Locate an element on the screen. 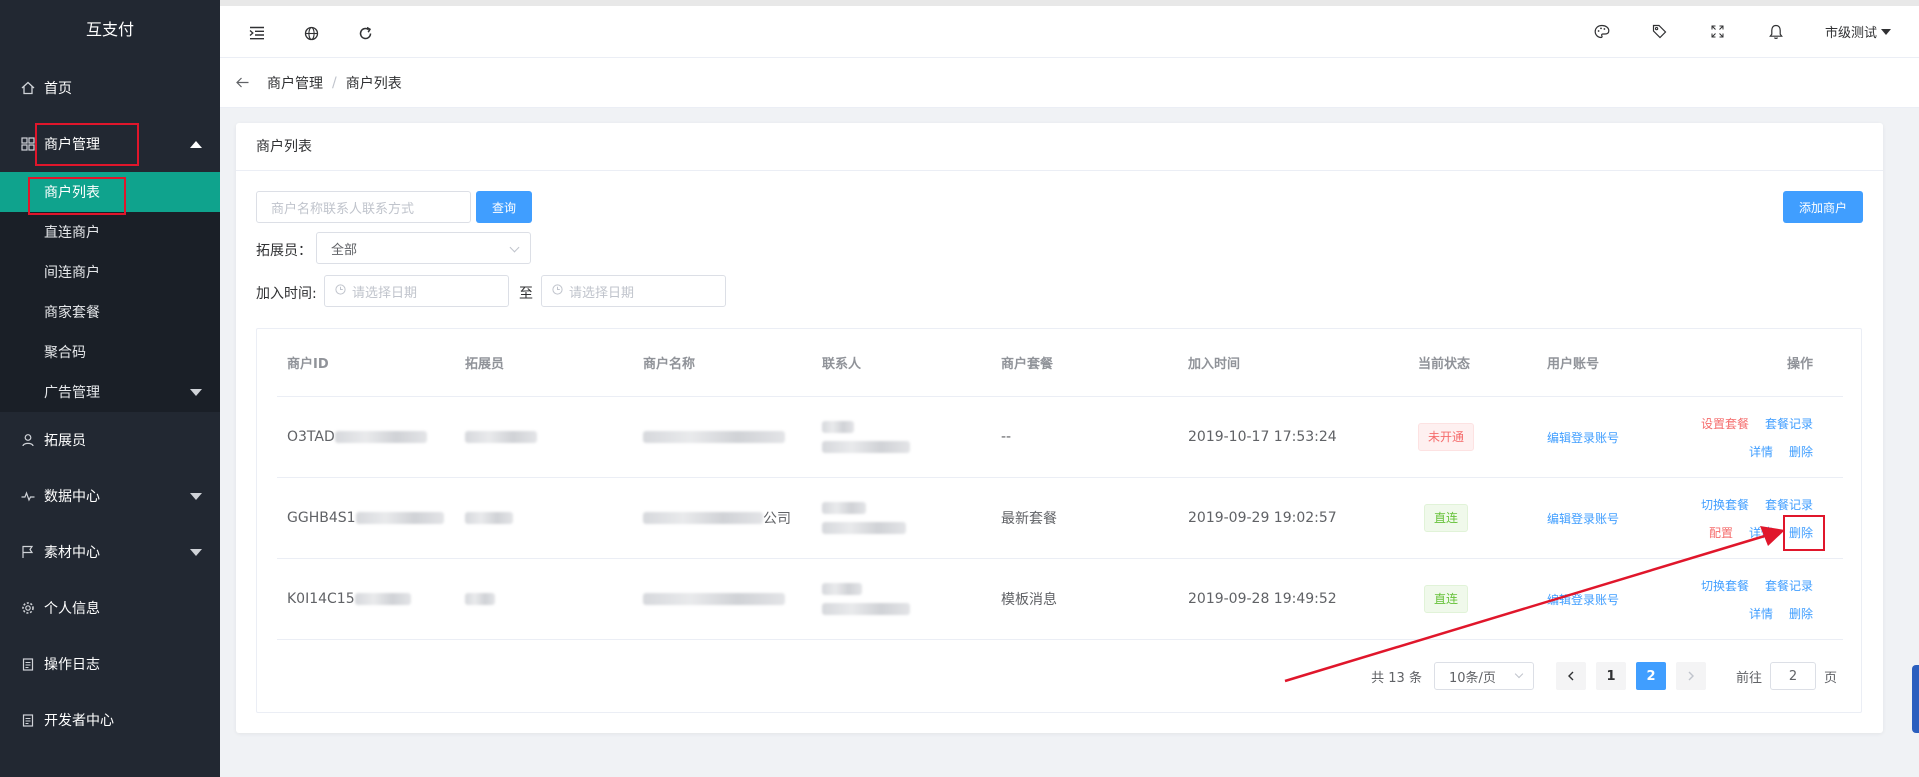  user-name: 市级测试 is located at coordinates (1850, 33).